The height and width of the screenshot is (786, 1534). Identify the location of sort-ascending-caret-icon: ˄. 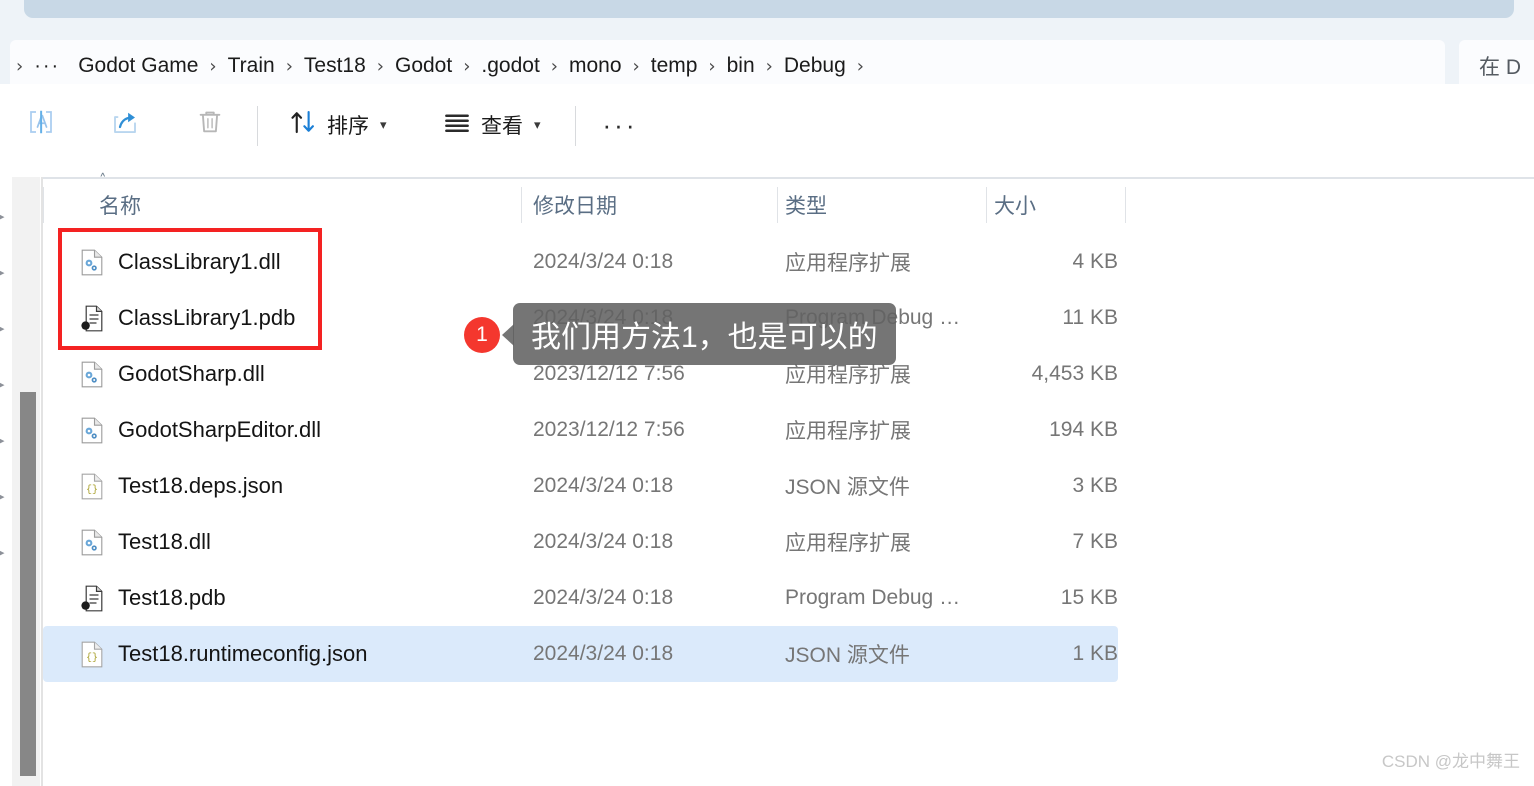
(103, 180).